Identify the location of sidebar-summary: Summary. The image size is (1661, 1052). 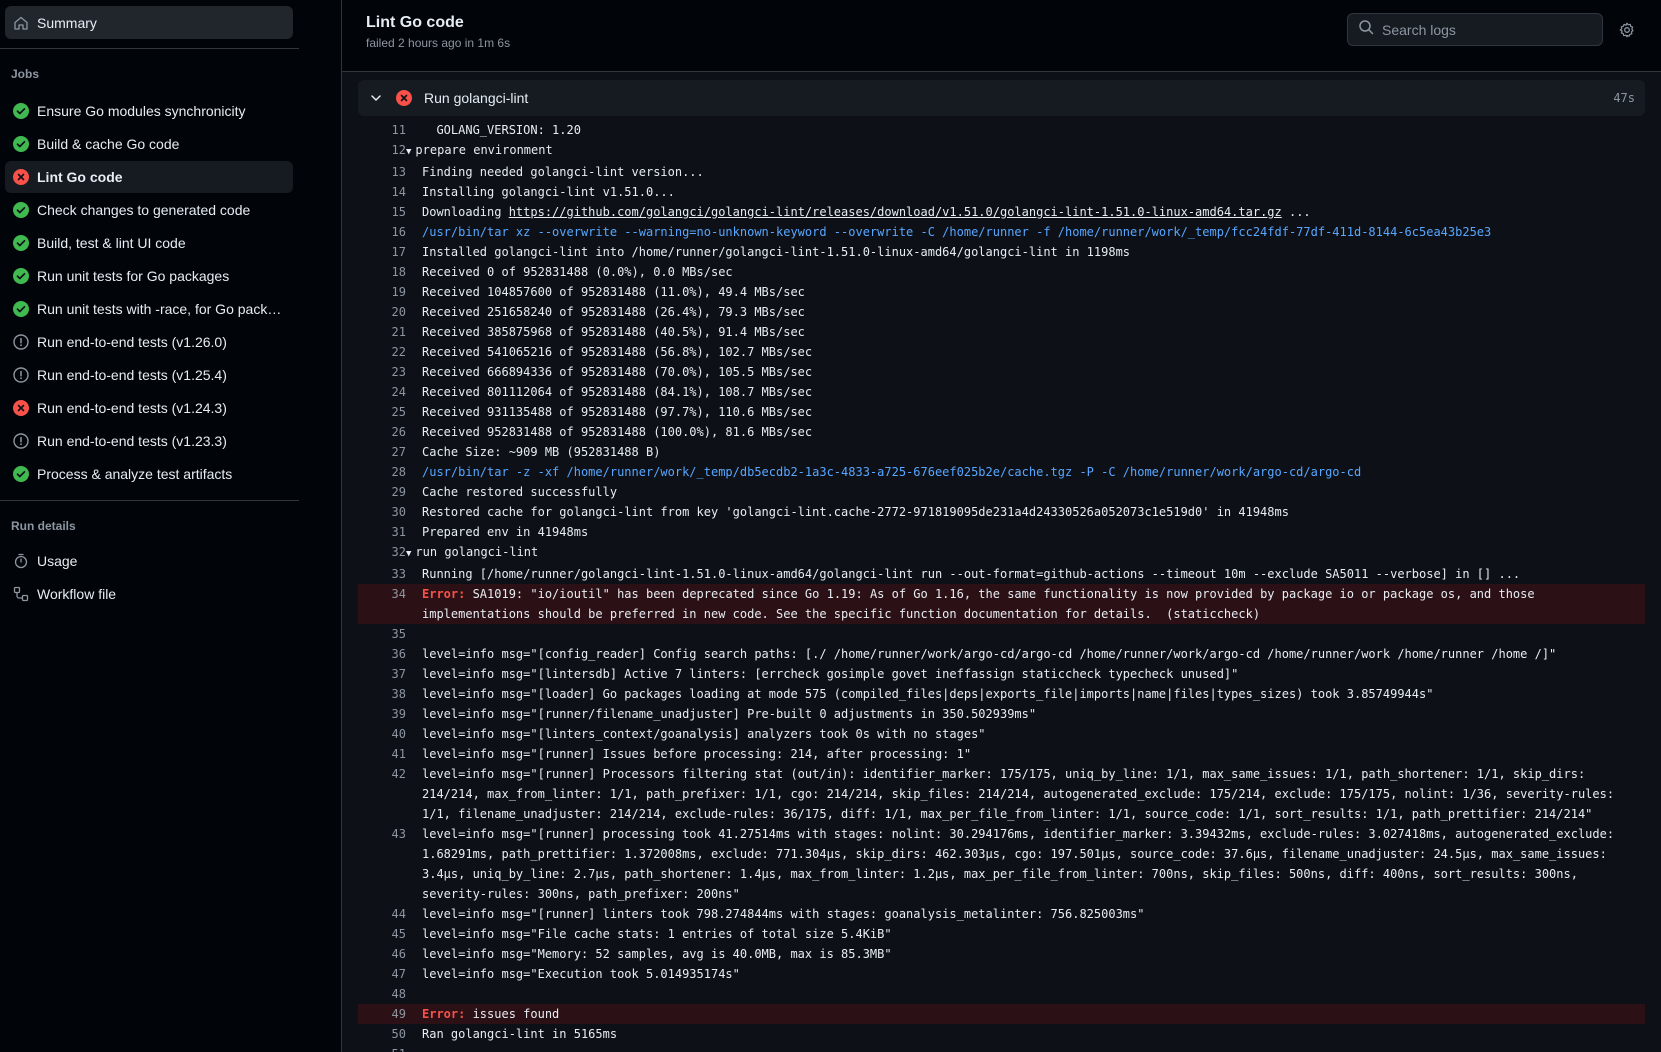
(149, 22).